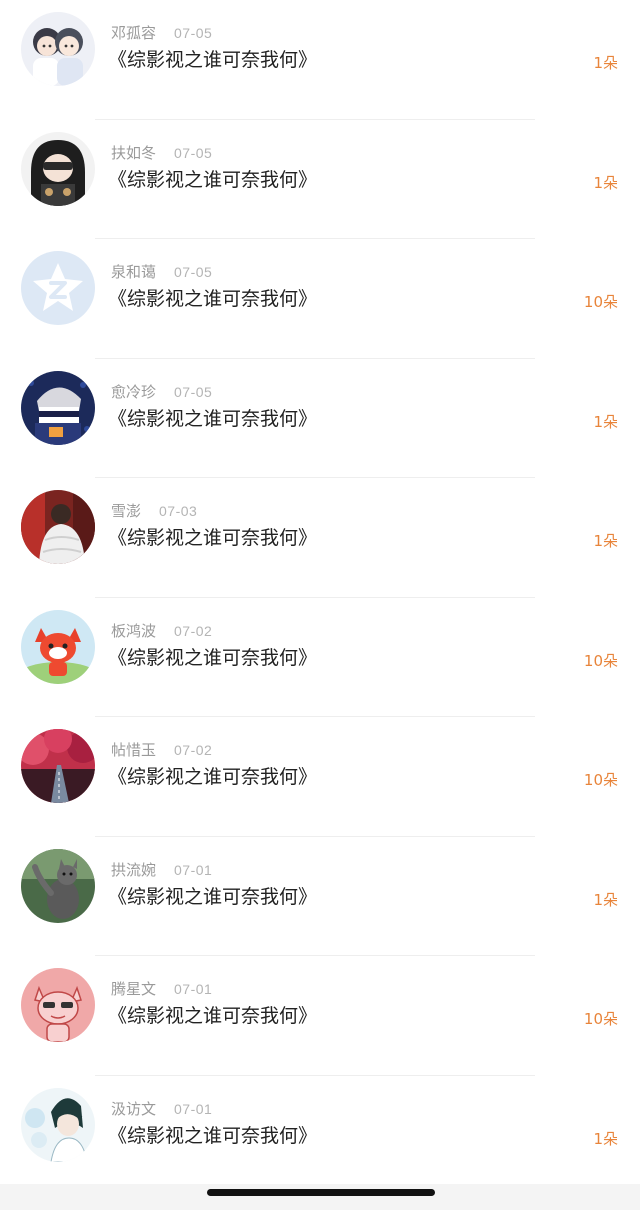 Image resolution: width=640 pixels, height=1210 pixels. I want to click on record-meta: 拱流婉 07-01, so click(161, 870).